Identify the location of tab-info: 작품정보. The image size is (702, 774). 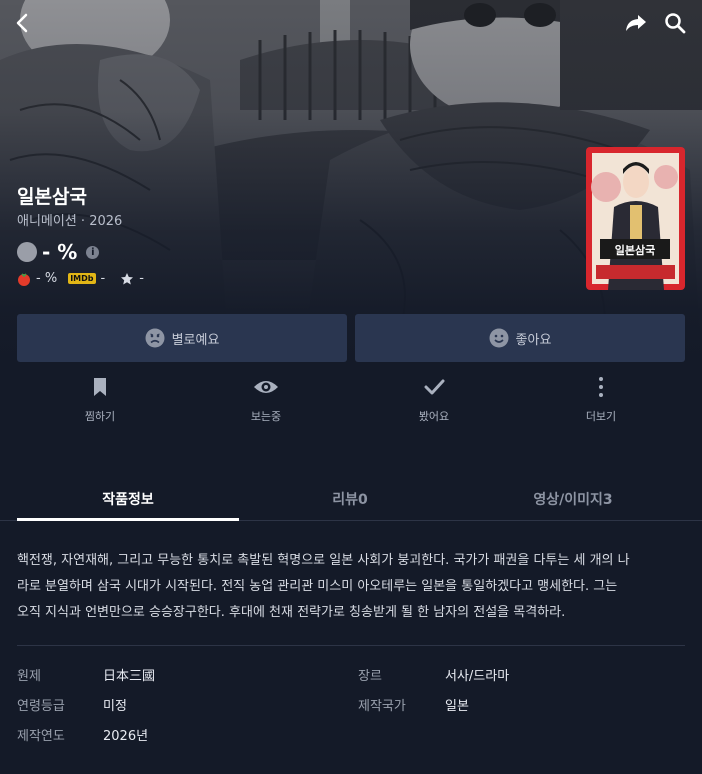
(128, 500).